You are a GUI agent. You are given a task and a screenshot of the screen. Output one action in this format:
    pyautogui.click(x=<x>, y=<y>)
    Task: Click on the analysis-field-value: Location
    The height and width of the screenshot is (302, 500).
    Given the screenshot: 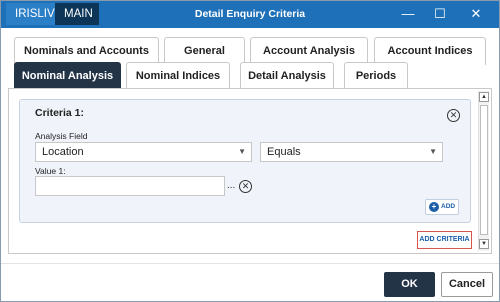 What is the action you would take?
    pyautogui.click(x=63, y=152)
    